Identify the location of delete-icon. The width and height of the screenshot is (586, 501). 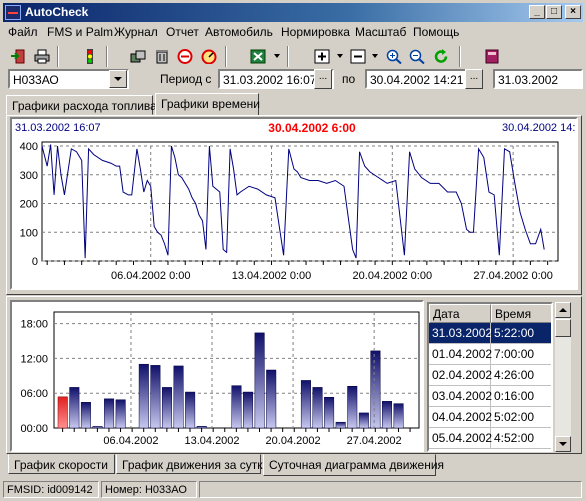
(162, 57).